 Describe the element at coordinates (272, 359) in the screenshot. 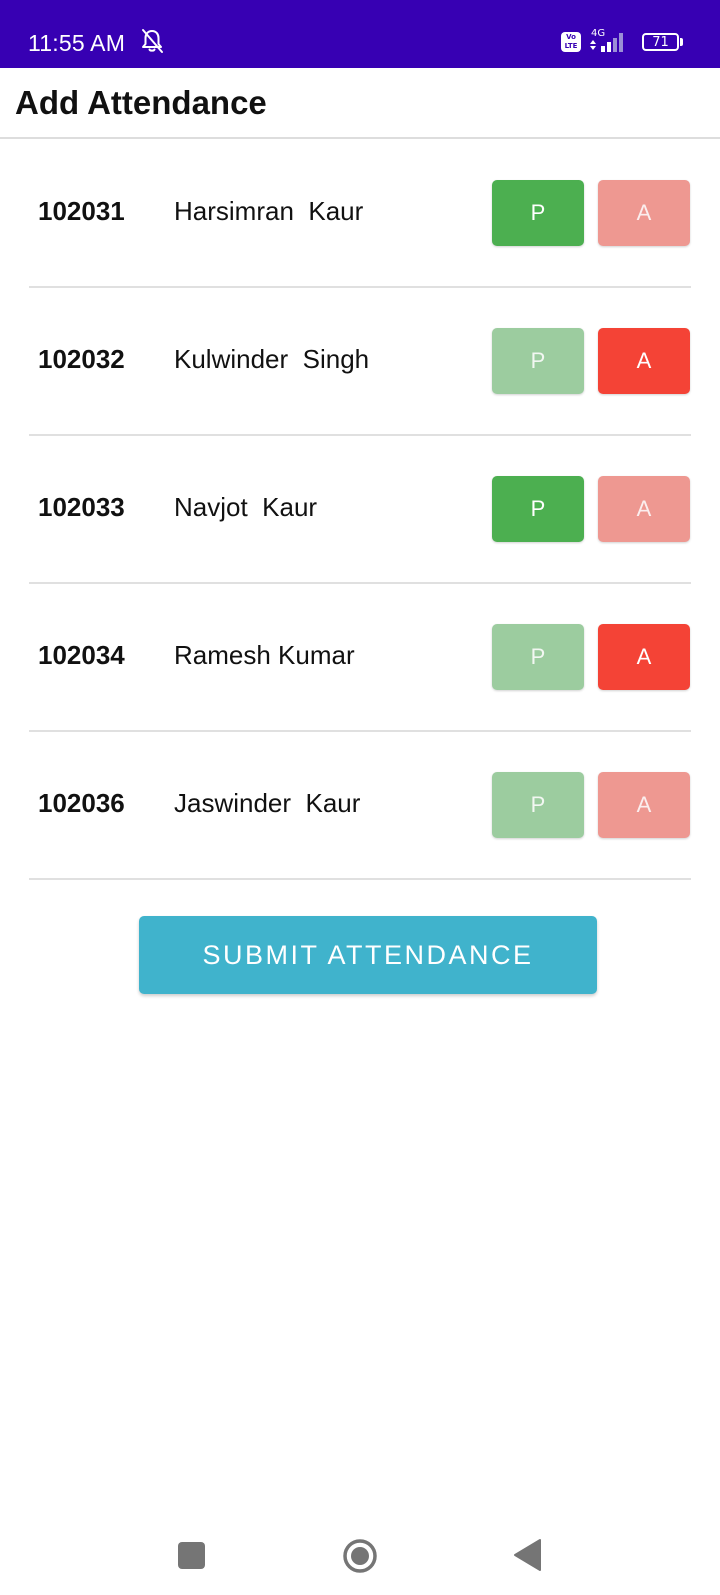

I see `student-name: Kulwinder Singh` at that location.